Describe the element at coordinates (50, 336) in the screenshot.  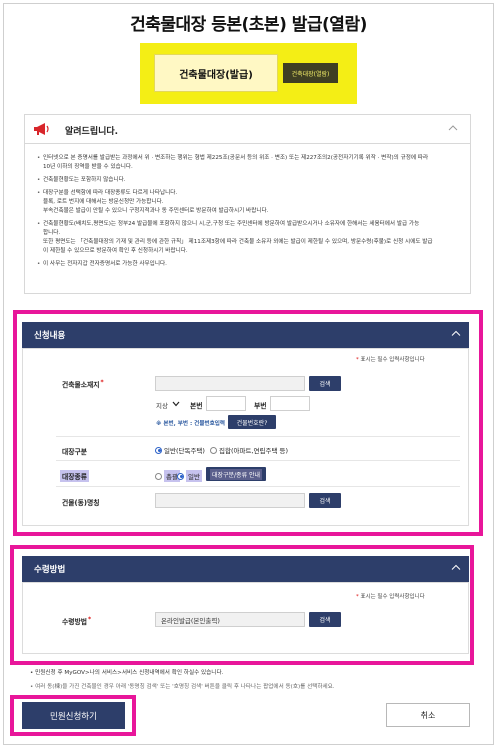
I see `application-header-title: 신청내용` at that location.